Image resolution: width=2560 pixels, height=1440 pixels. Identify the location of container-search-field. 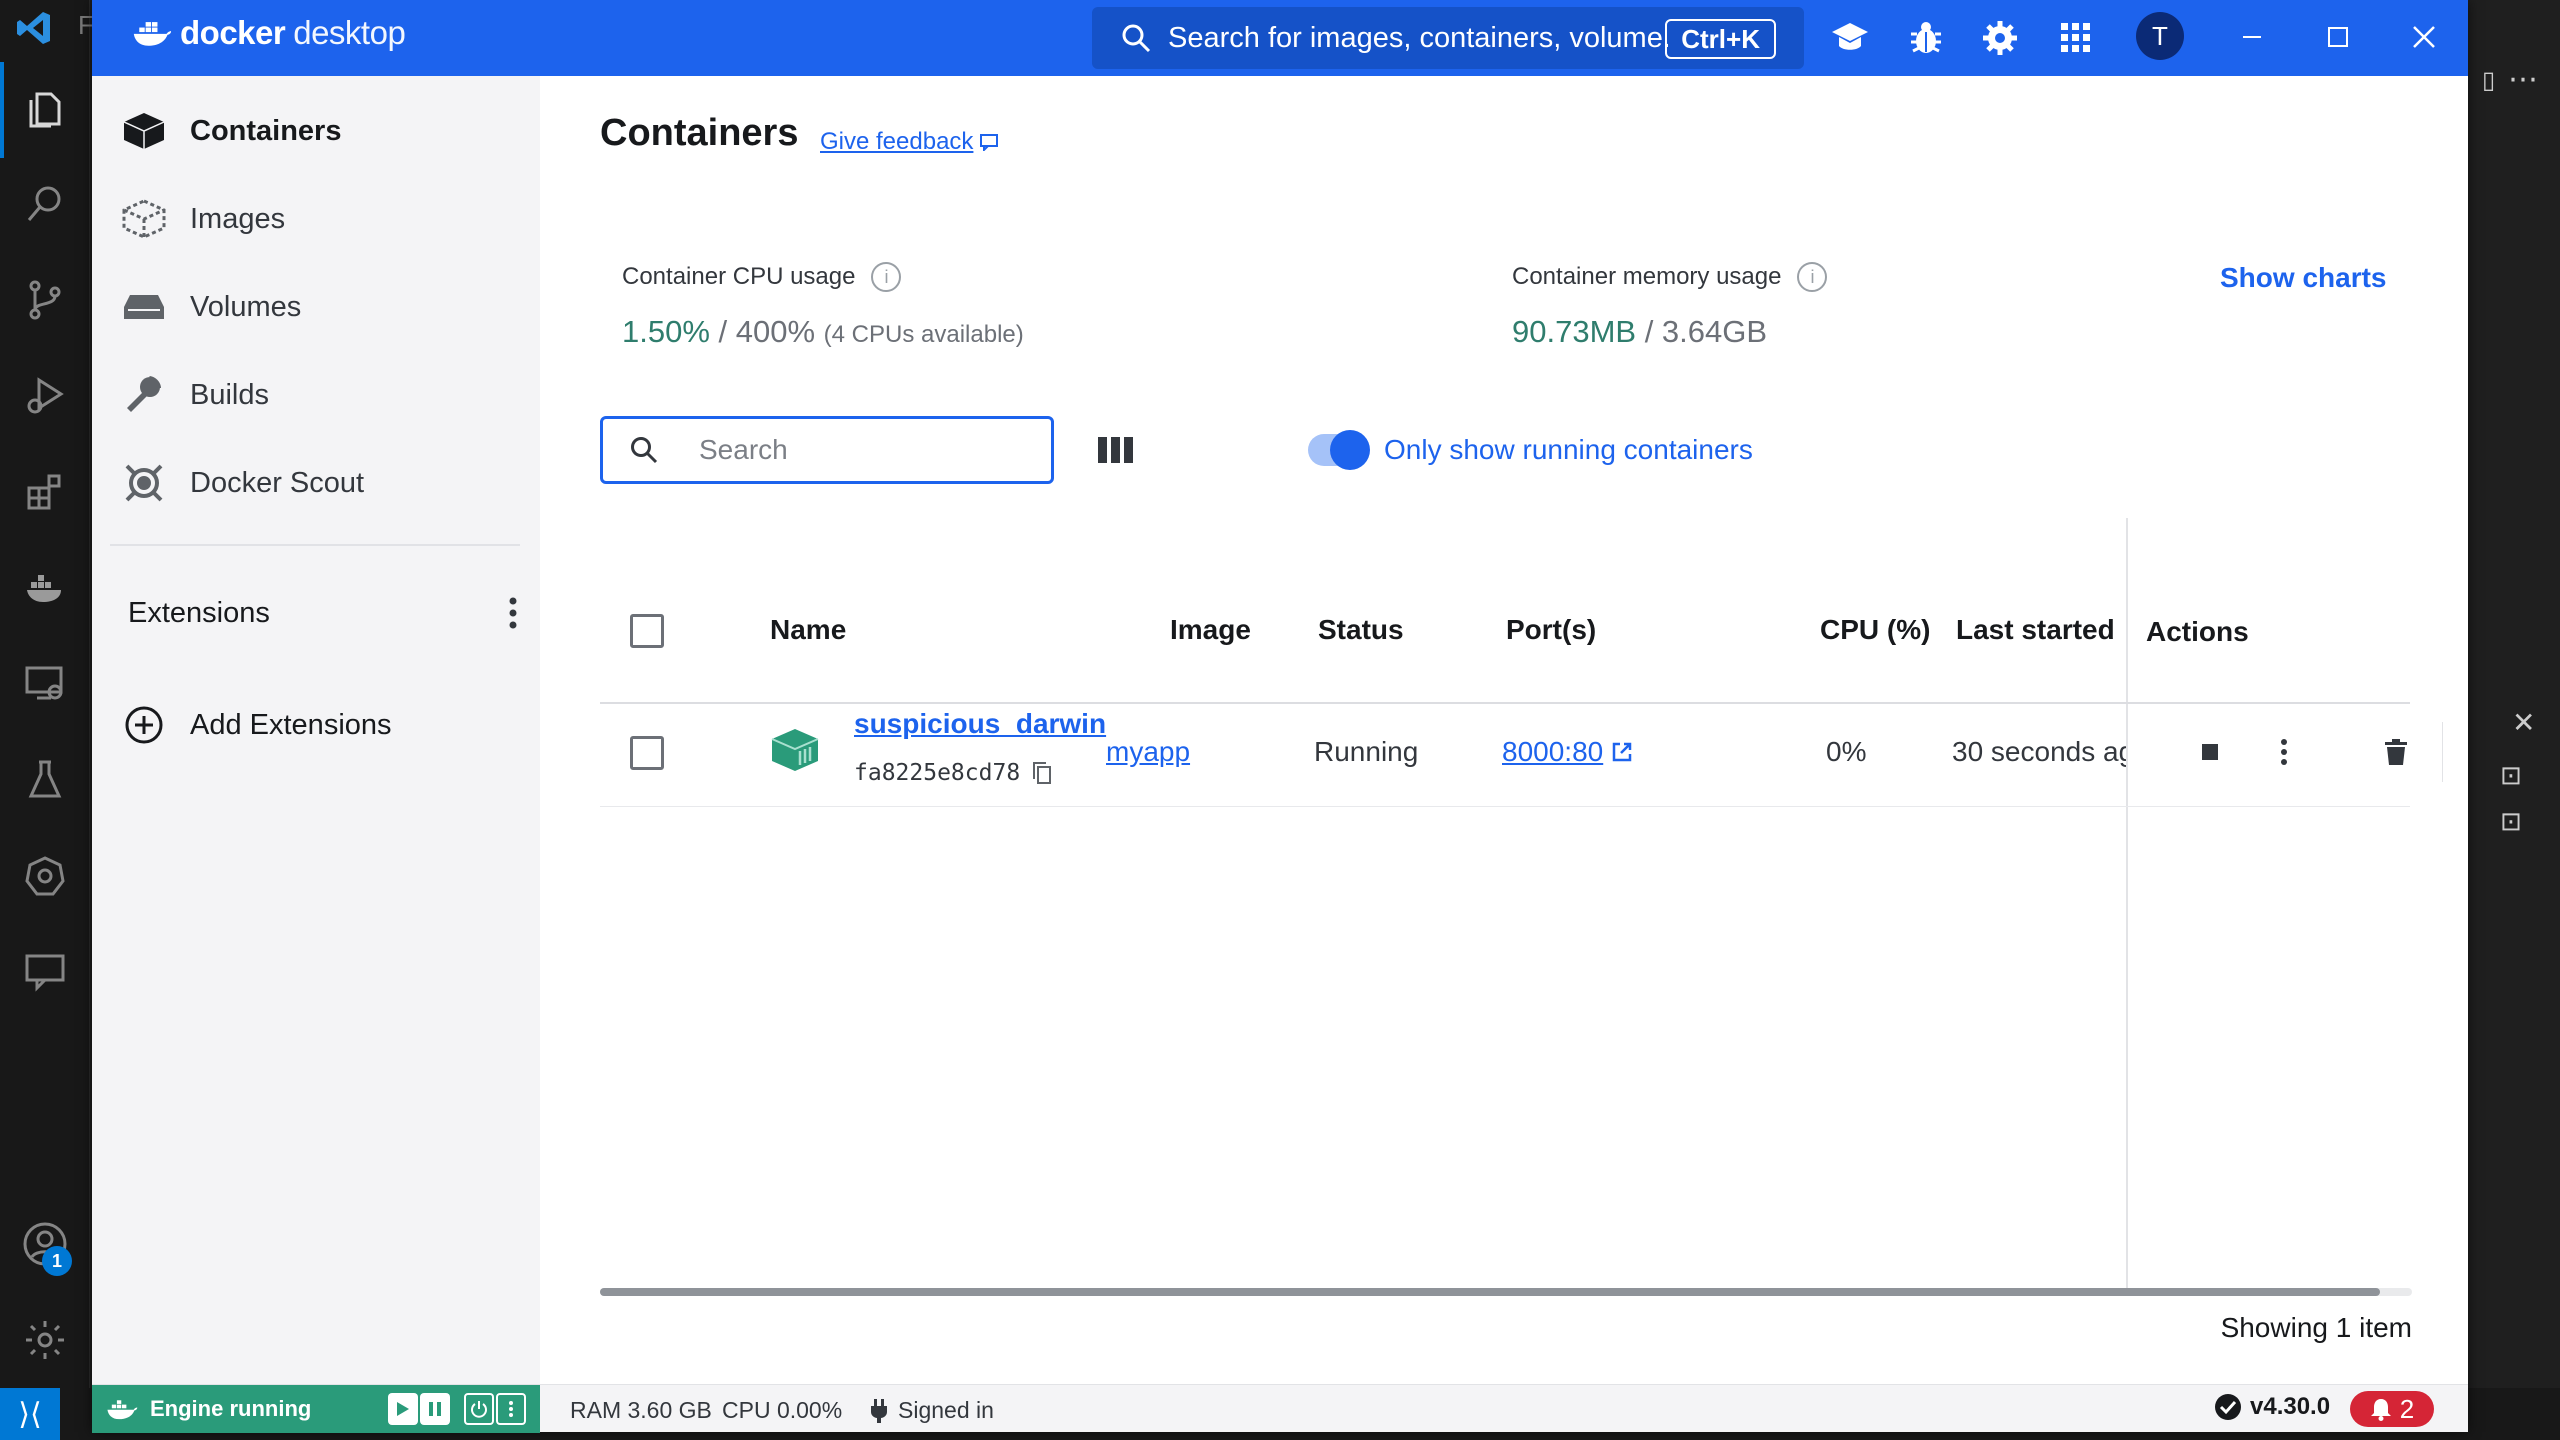
(827, 450).